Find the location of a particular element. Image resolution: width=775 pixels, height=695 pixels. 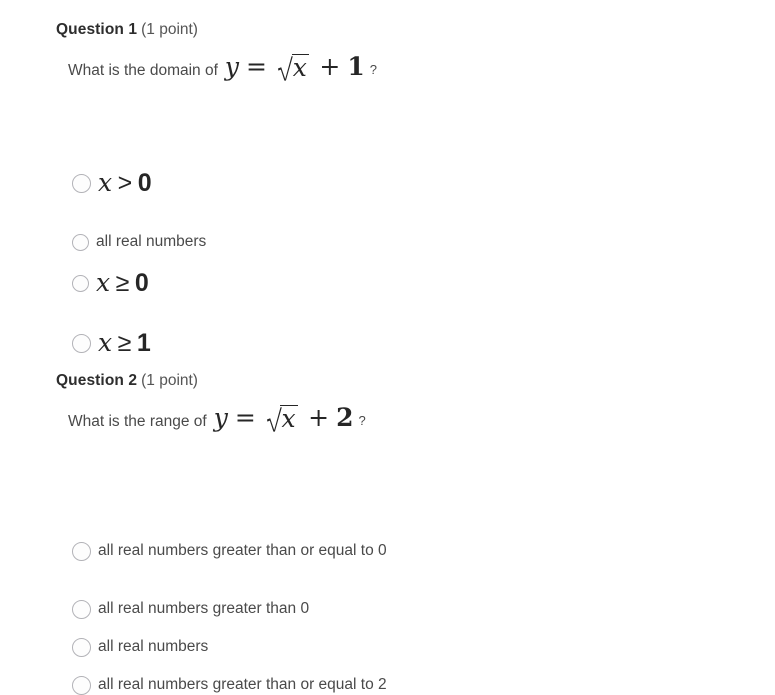

q2-option-3-label: all real numbers is located at coordinates (153, 647).